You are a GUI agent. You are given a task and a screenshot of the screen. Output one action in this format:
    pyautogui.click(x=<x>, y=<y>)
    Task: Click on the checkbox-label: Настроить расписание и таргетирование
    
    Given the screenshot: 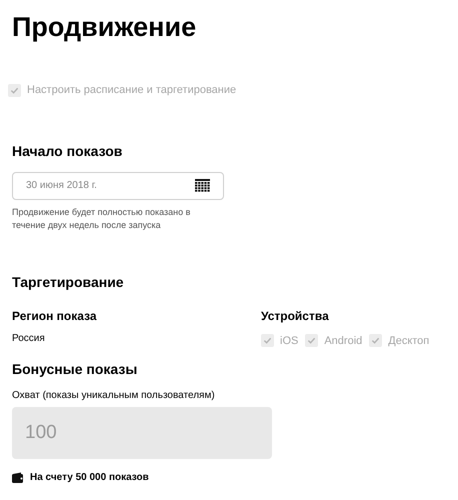 What is the action you would take?
    pyautogui.click(x=131, y=90)
    